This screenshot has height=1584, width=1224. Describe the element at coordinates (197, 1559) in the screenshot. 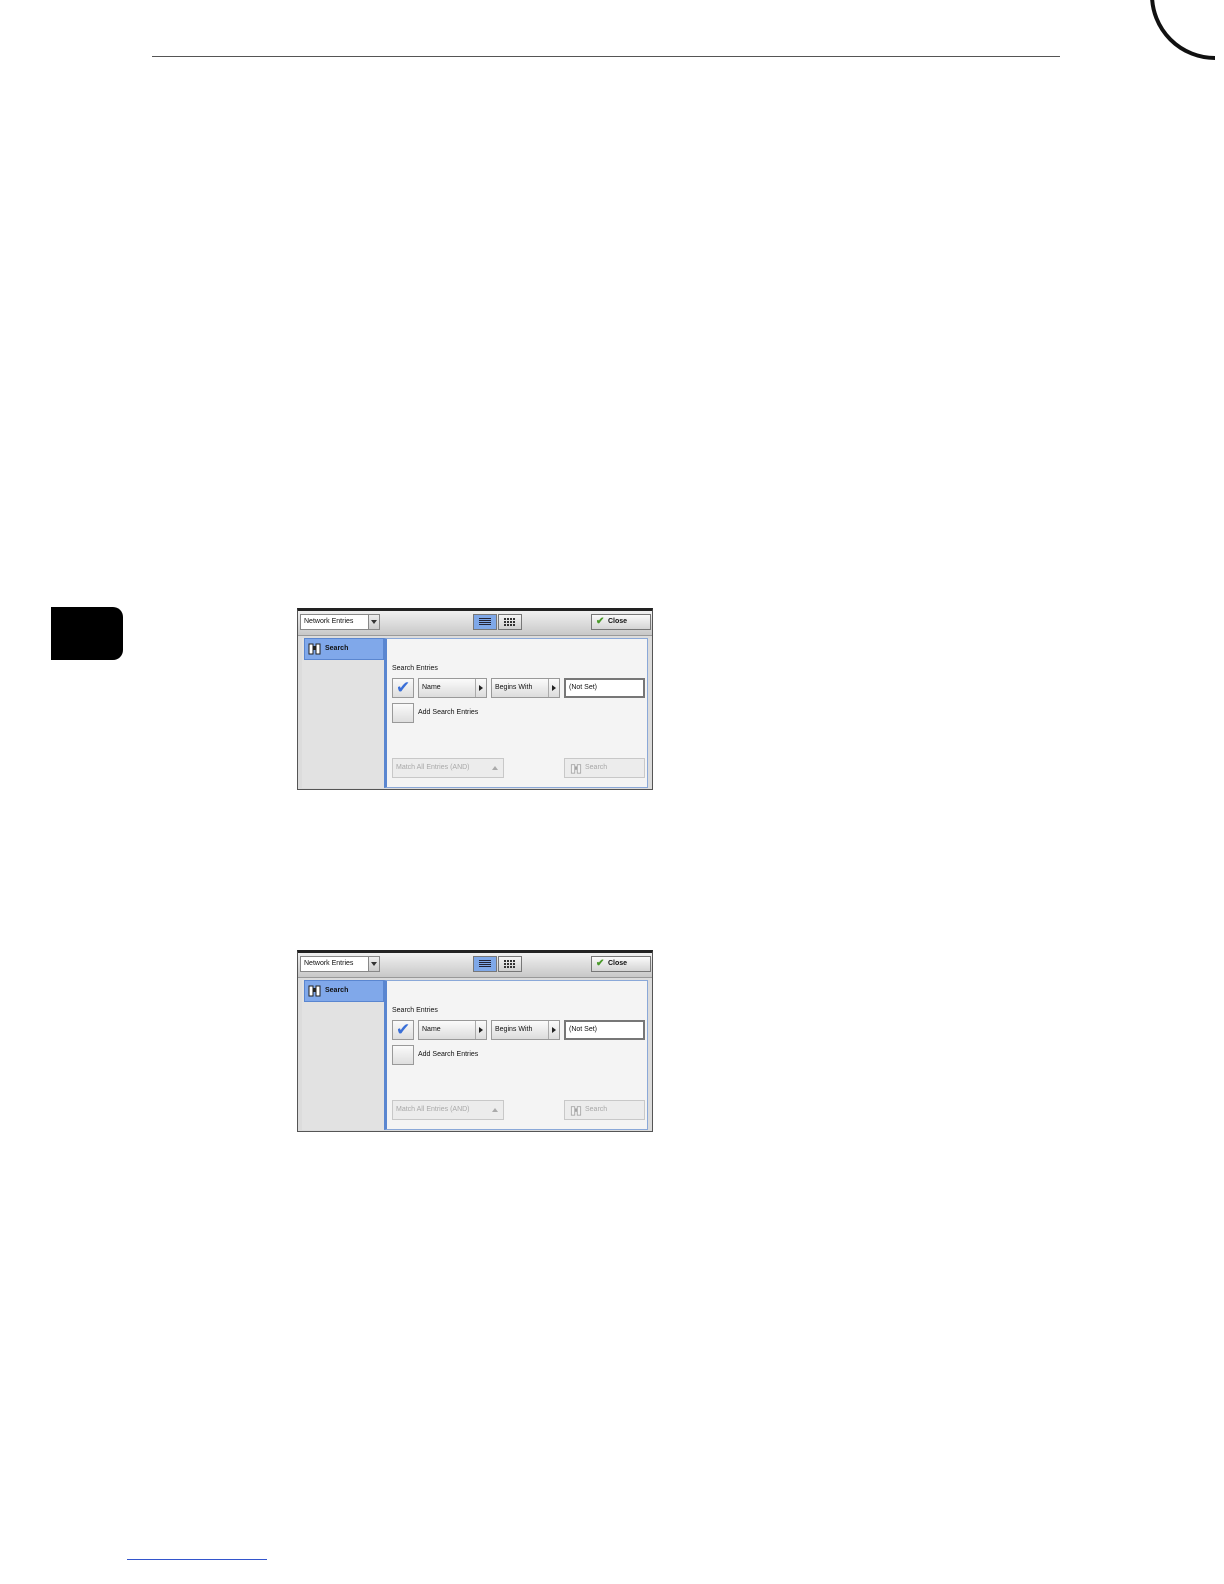

I see `footer-link-rule` at that location.